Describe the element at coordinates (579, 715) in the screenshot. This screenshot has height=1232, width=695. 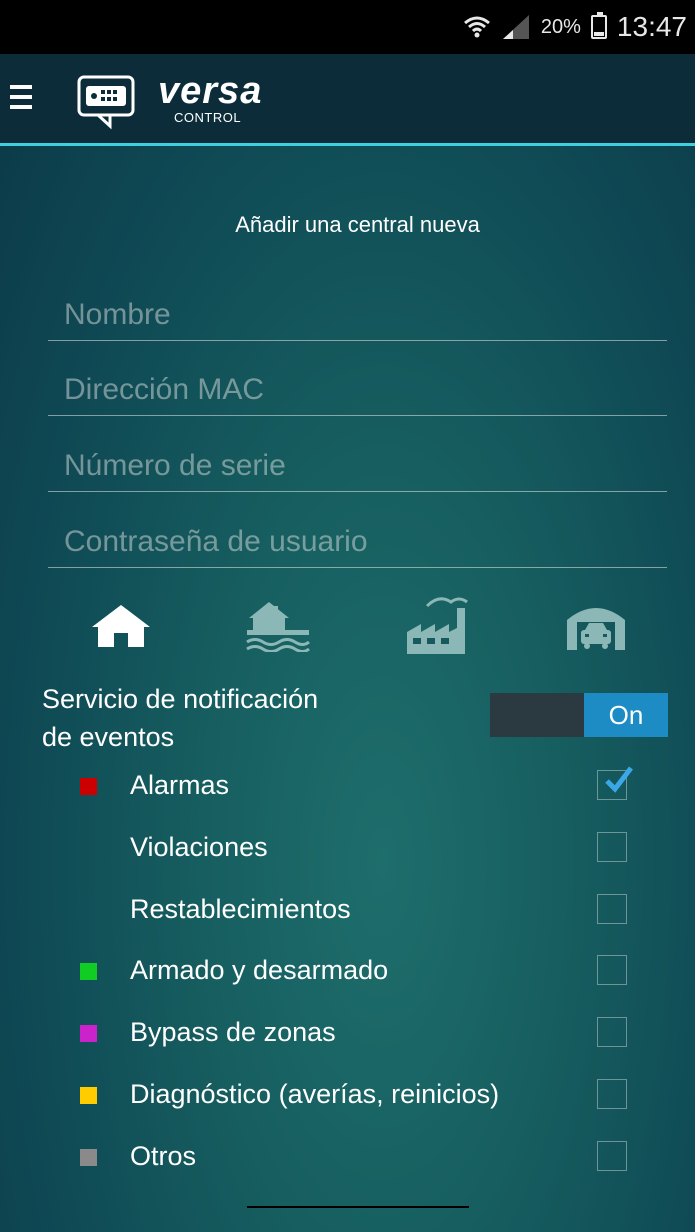
I see `notification-toggle: On` at that location.